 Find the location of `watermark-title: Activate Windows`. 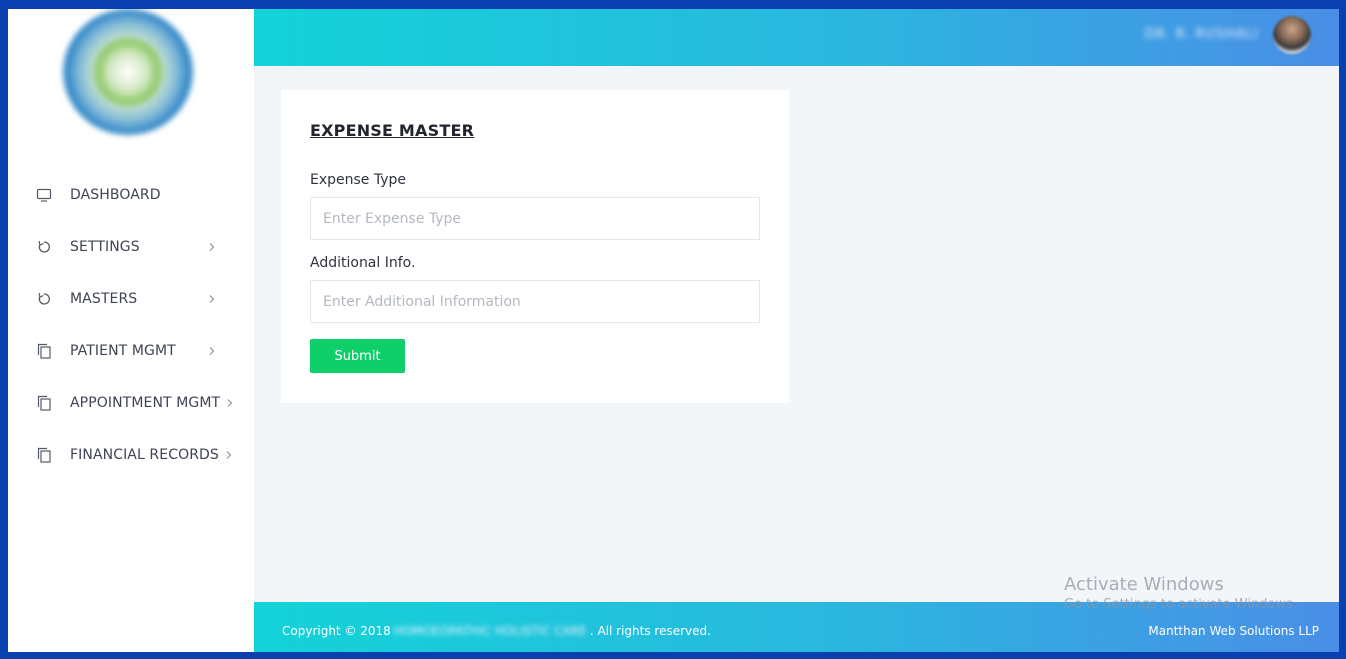

watermark-title: Activate Windows is located at coordinates (1144, 584).